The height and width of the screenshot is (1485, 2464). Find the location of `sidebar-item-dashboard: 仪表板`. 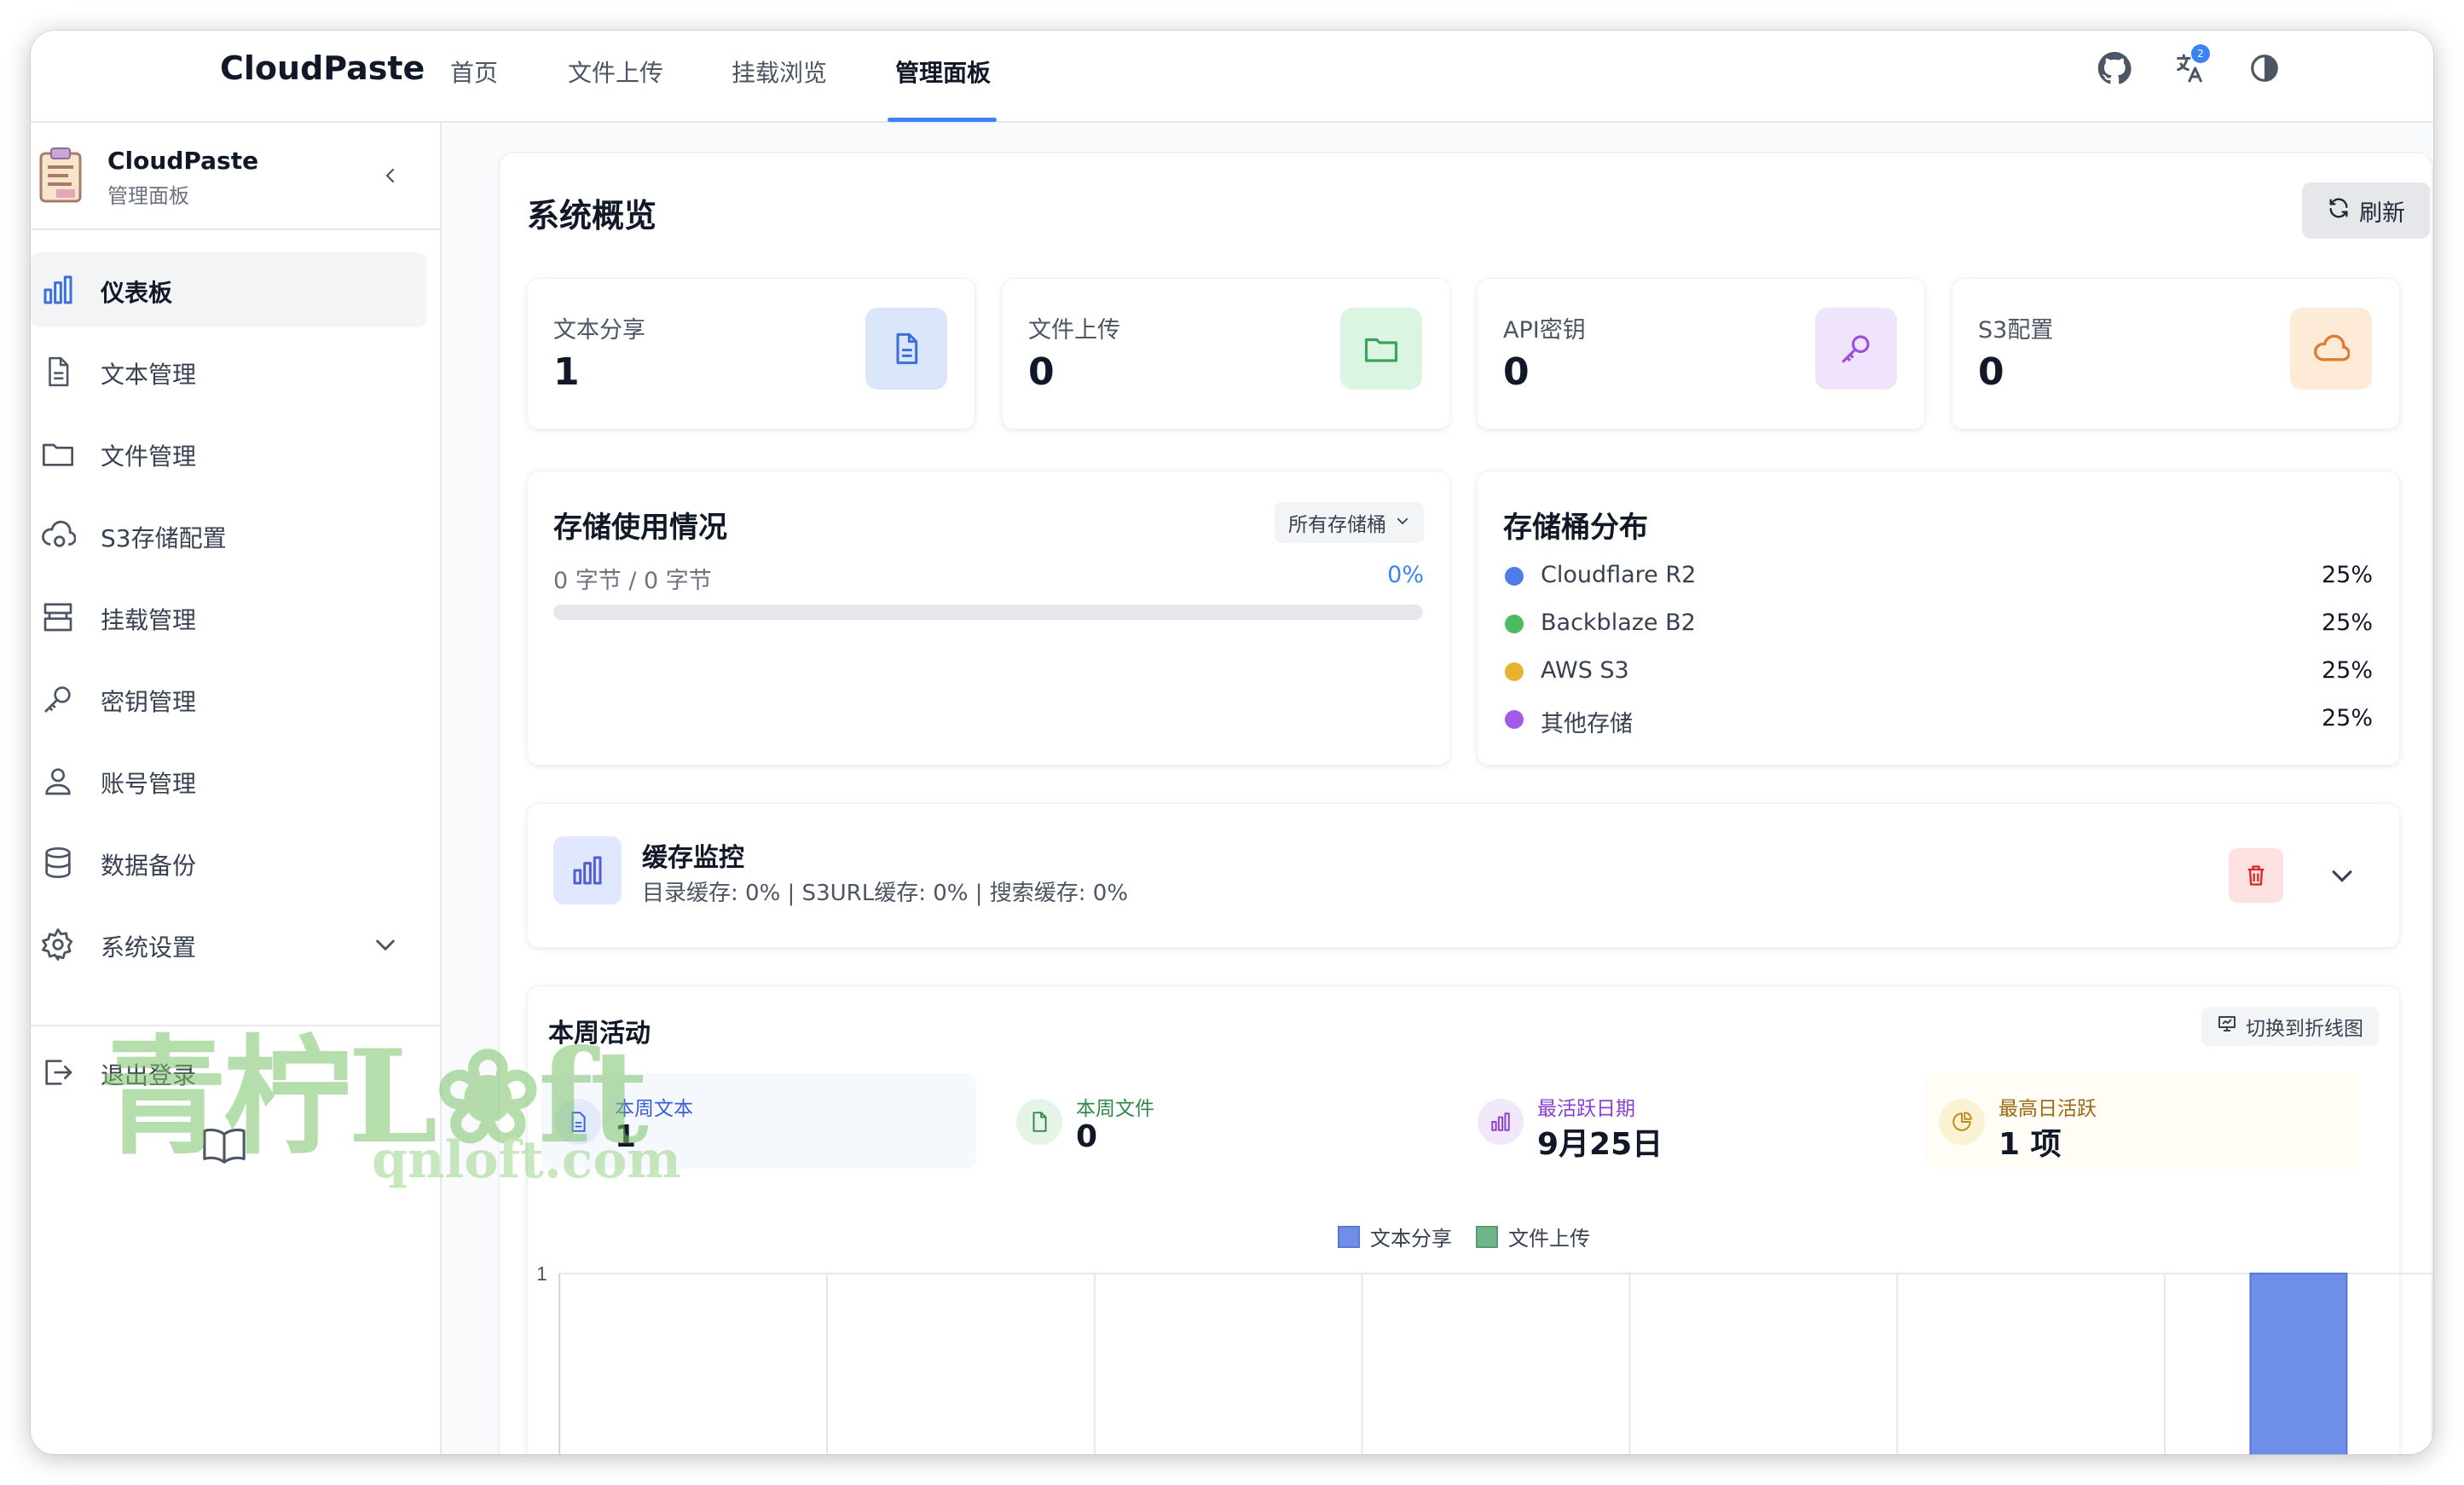

sidebar-item-dashboard: 仪表板 is located at coordinates (229, 290).